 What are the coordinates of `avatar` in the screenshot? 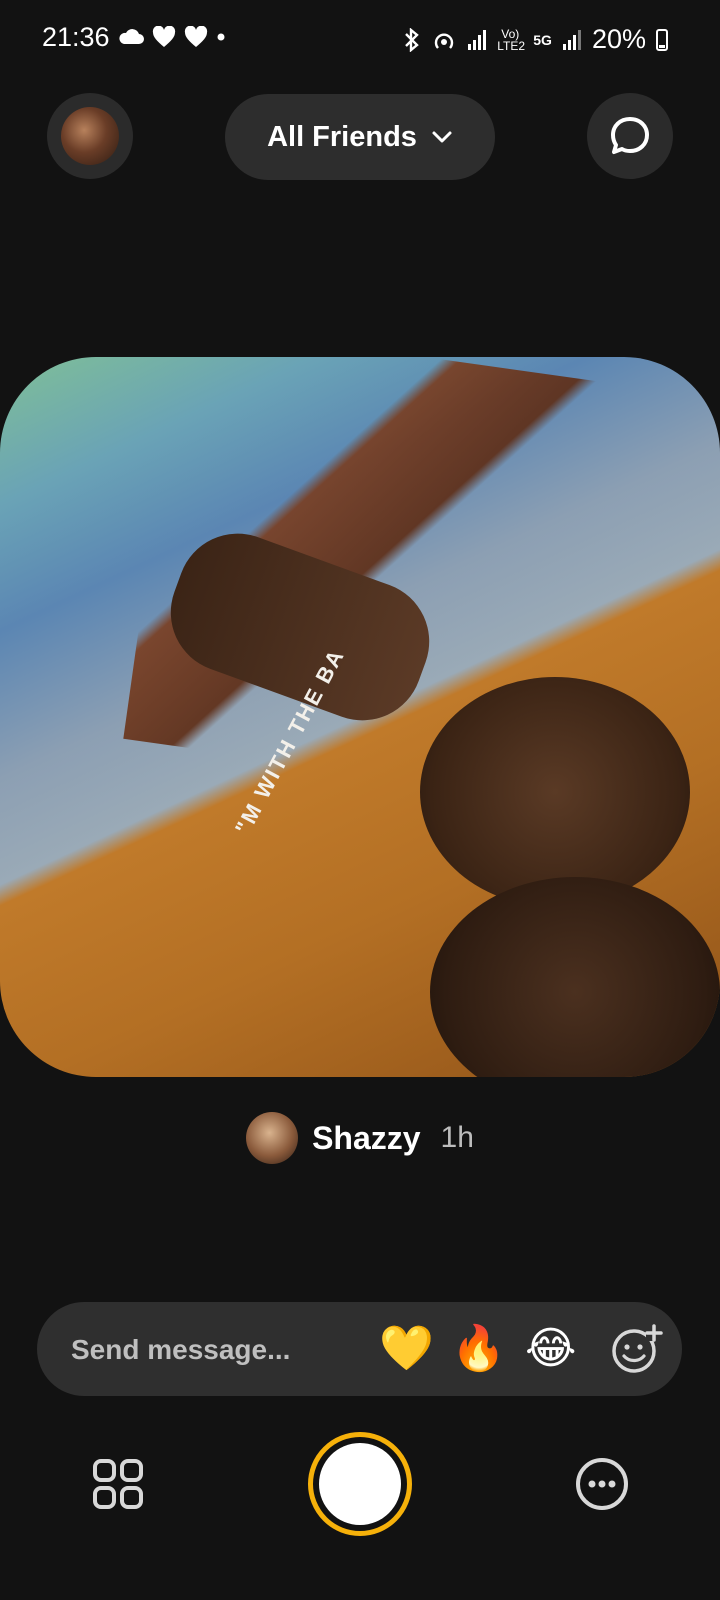 It's located at (90, 136).